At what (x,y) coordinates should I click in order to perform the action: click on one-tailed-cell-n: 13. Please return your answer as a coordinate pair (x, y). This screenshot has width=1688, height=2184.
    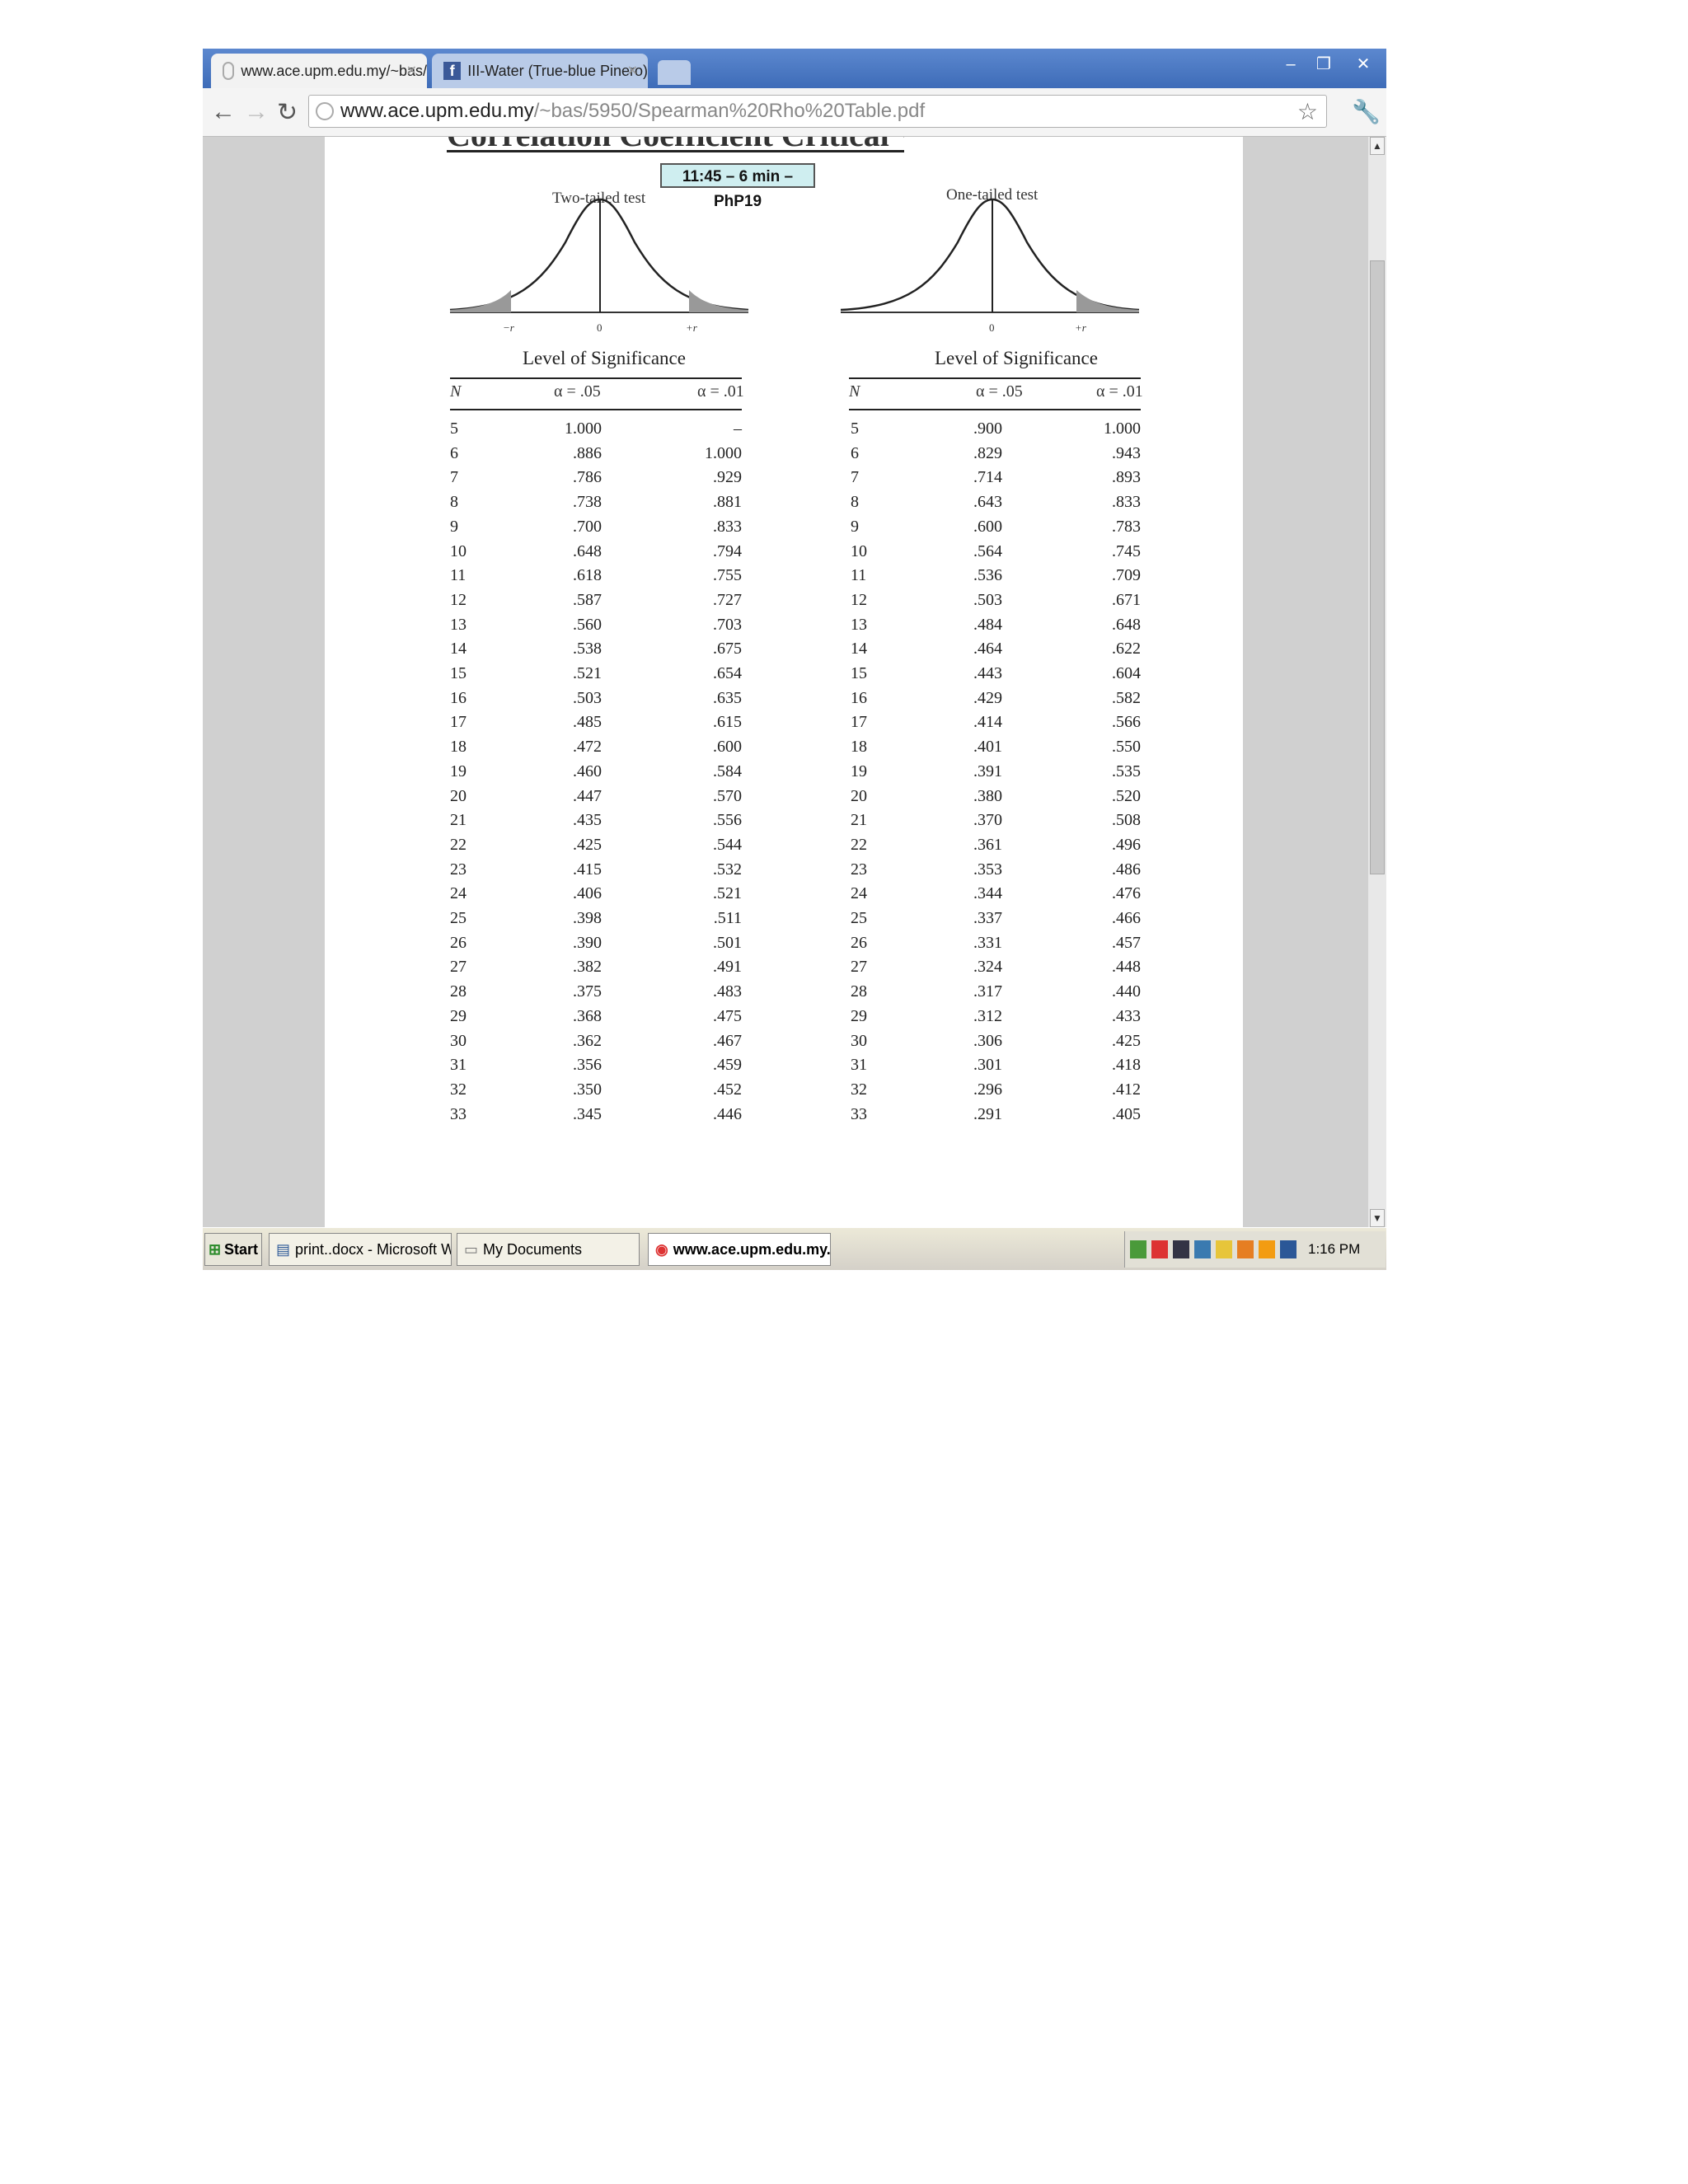
    Looking at the image, I should click on (859, 624).